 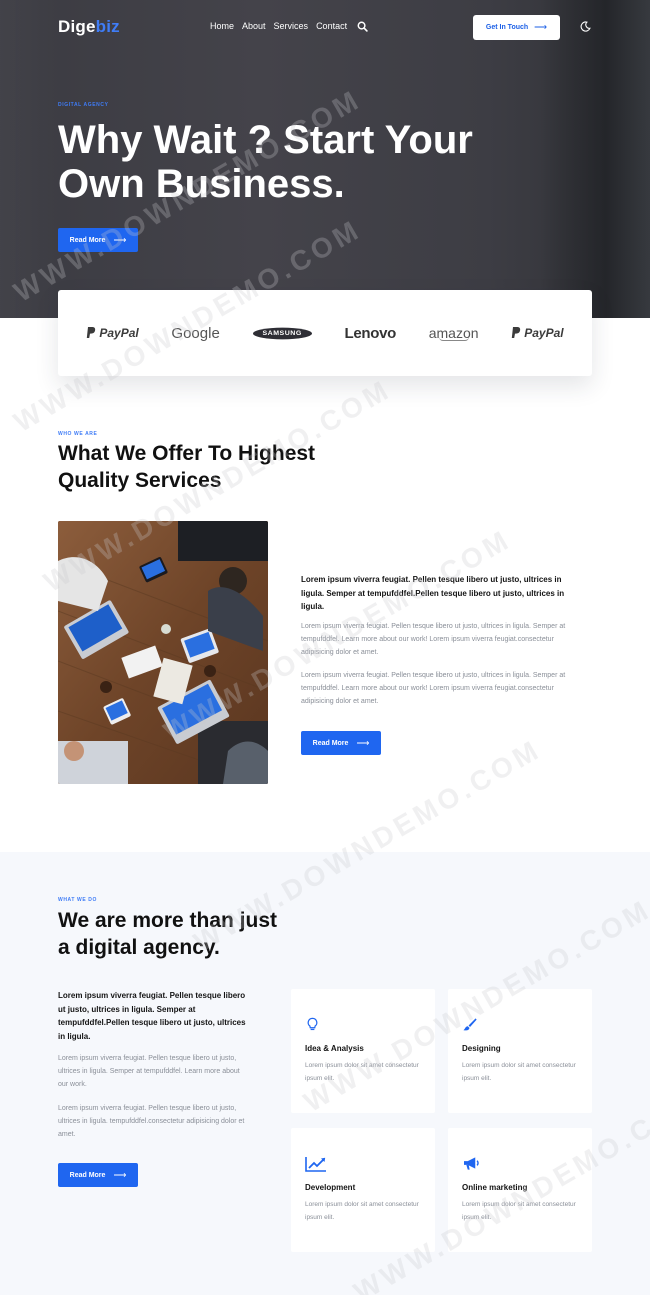 I want to click on brand-samsung: SAMSUNG, so click(x=282, y=333).